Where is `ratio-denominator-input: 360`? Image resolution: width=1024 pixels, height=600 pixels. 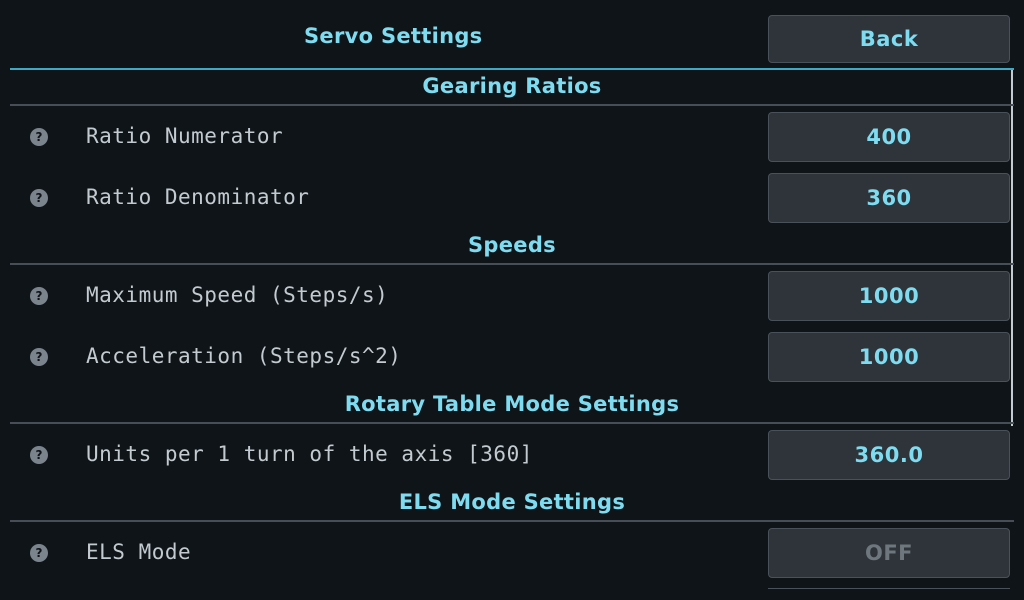 ratio-denominator-input: 360 is located at coordinates (889, 198).